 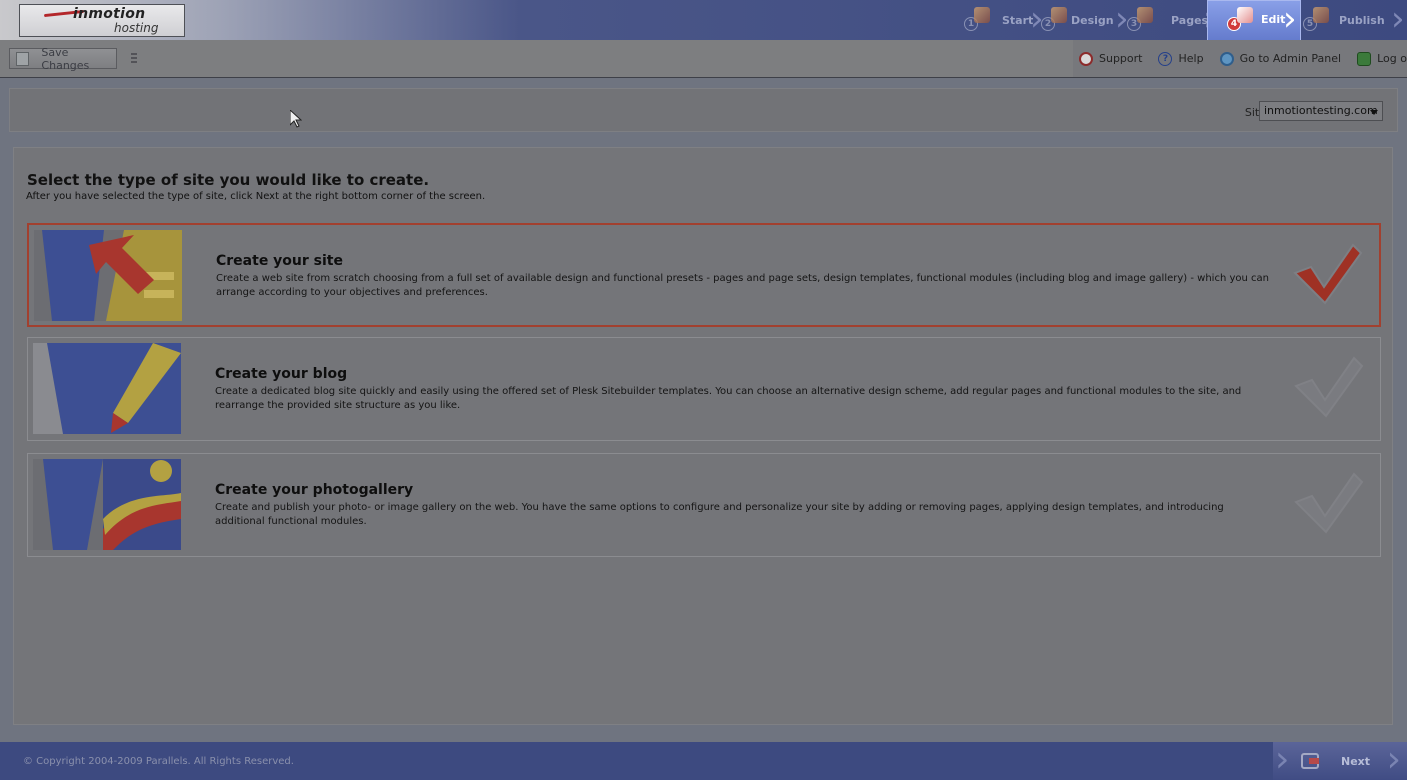 I want to click on site-select-dropdown: inmotiontesting.com, so click(x=1321, y=111).